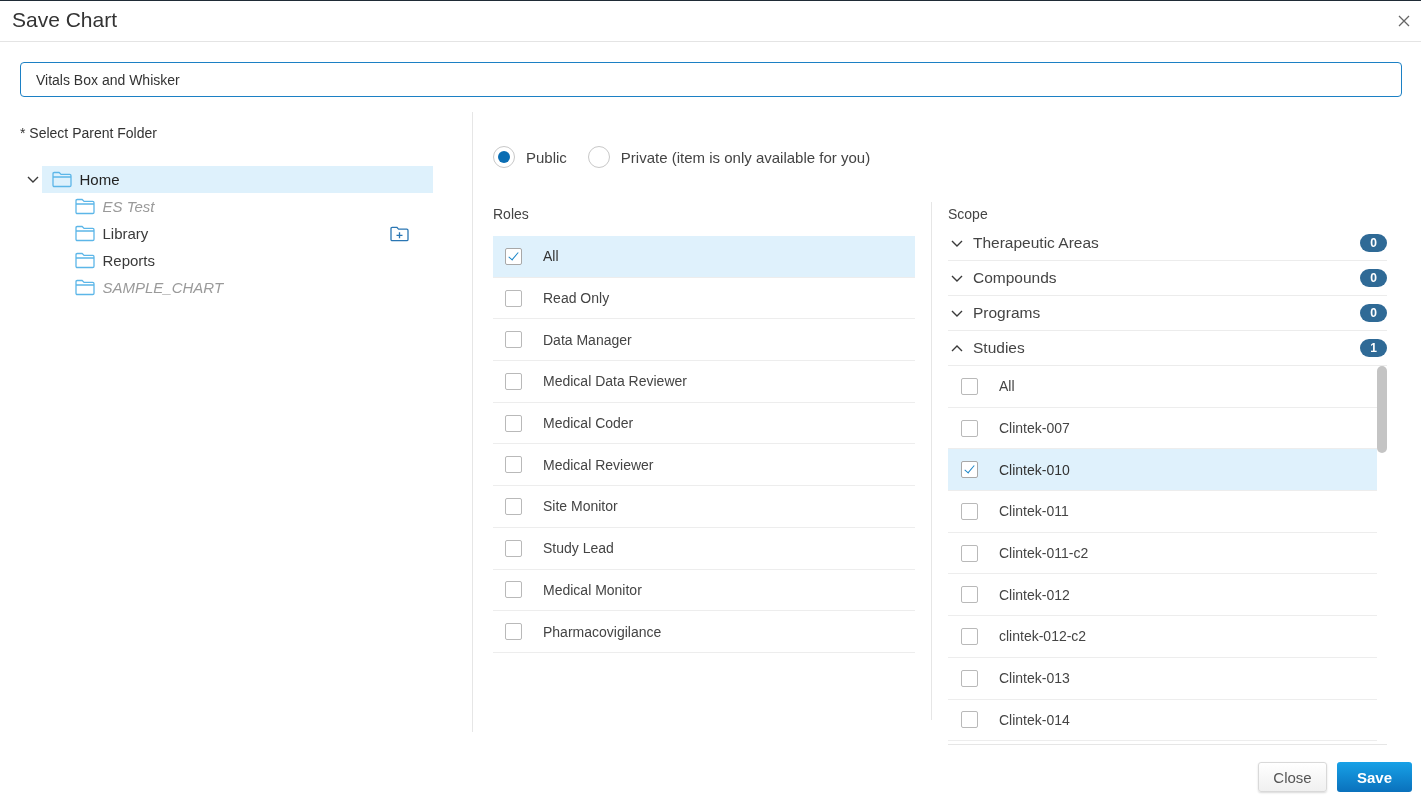 This screenshot has height=798, width=1421. What do you see at coordinates (704, 340) in the screenshot?
I see `role-item: Data Manager` at bounding box center [704, 340].